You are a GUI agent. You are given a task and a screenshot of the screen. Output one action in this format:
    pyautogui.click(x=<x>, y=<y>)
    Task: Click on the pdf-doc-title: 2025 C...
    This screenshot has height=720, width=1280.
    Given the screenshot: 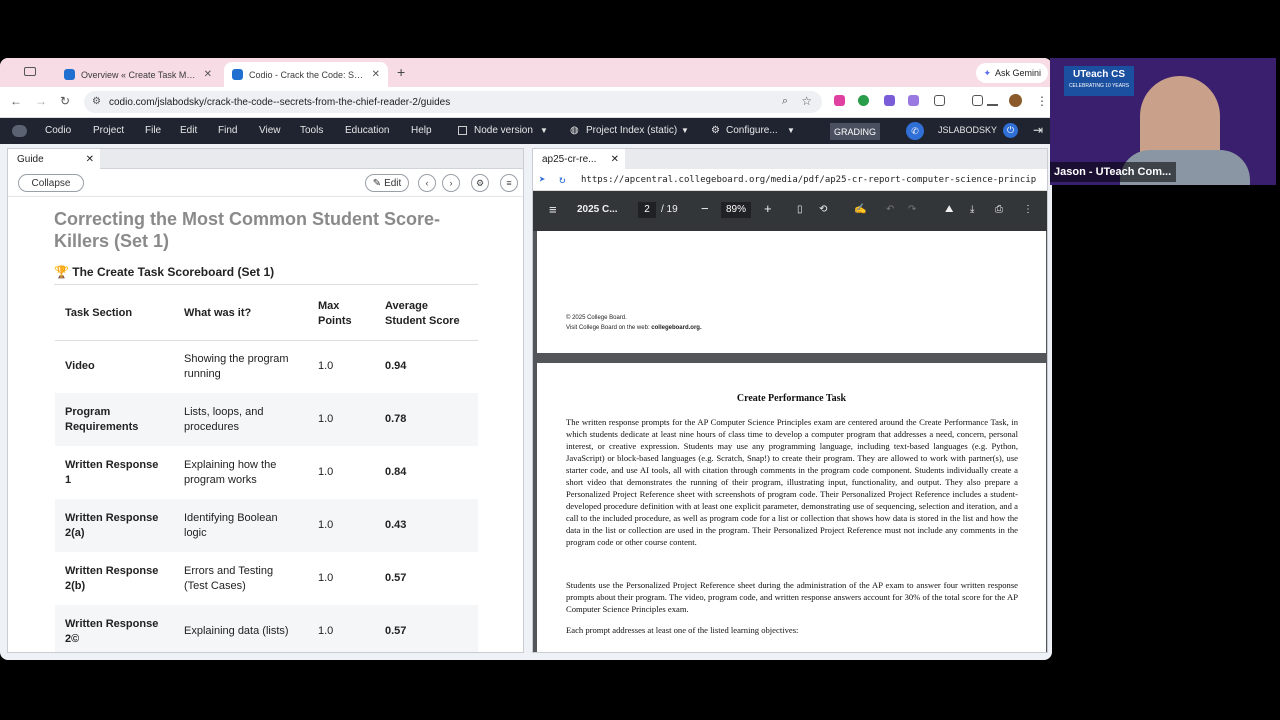 What is the action you would take?
    pyautogui.click(x=597, y=209)
    